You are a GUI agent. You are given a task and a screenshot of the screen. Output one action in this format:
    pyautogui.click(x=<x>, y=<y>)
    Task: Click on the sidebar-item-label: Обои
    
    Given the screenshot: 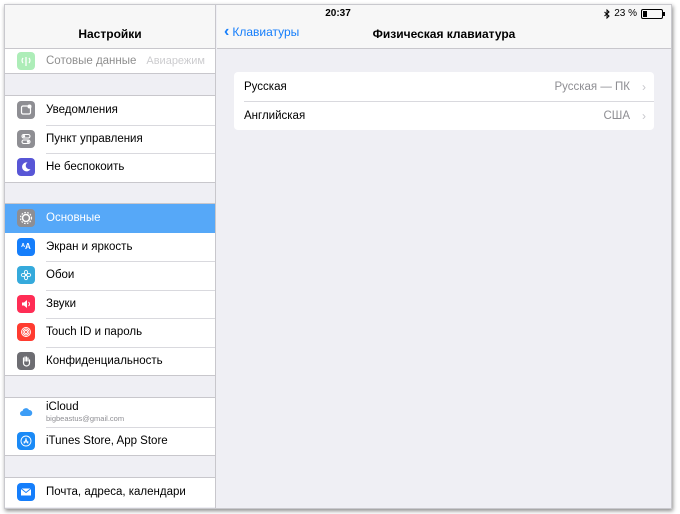 What is the action you would take?
    pyautogui.click(x=60, y=275)
    